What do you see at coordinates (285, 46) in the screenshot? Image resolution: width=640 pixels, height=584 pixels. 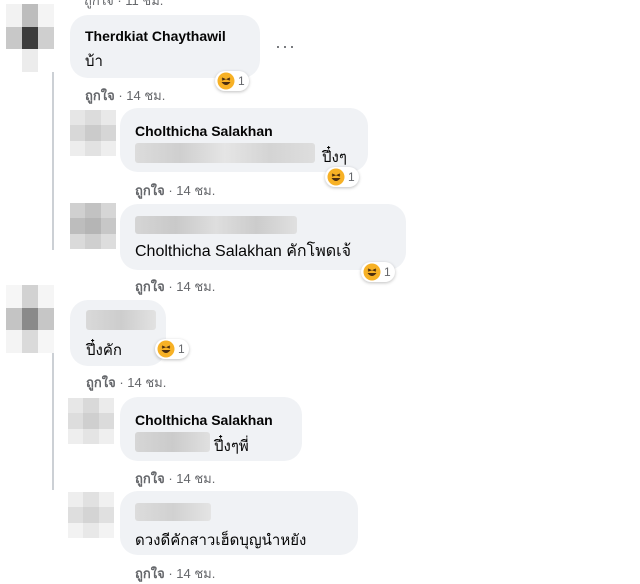 I see `more-options-icon: ···` at bounding box center [285, 46].